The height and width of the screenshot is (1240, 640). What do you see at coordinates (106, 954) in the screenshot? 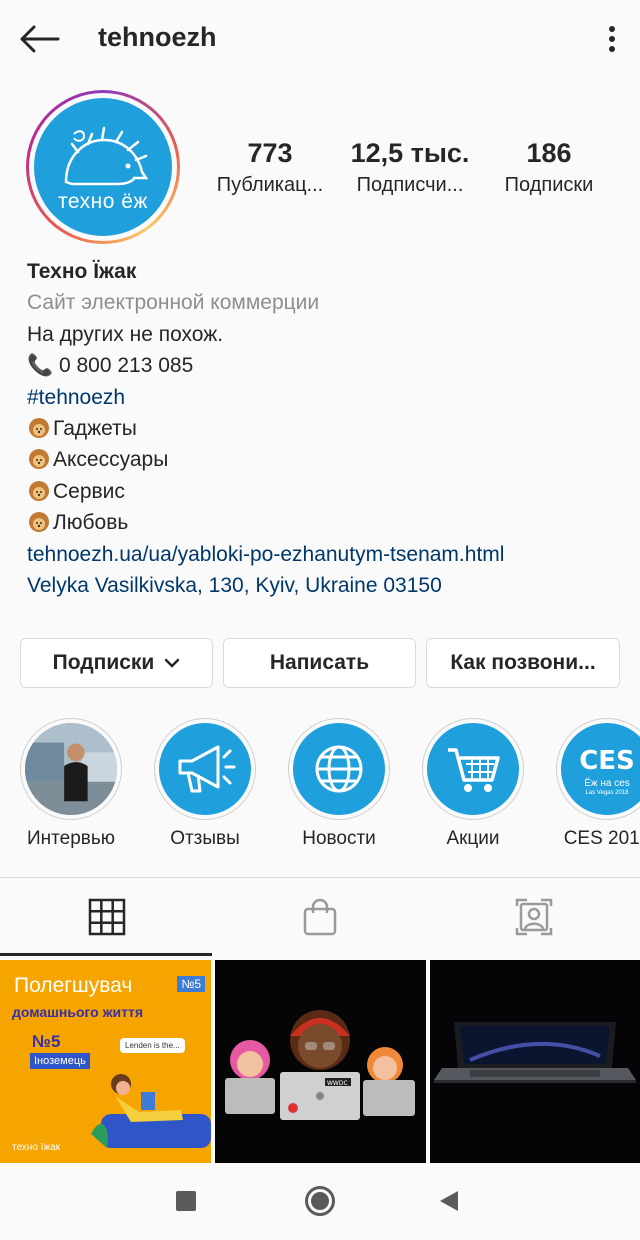
I see `active-tab-indicator` at bounding box center [106, 954].